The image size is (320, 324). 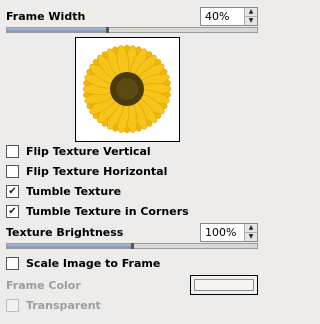 I want to click on texture-brightness-slider-handle, so click(x=132, y=246).